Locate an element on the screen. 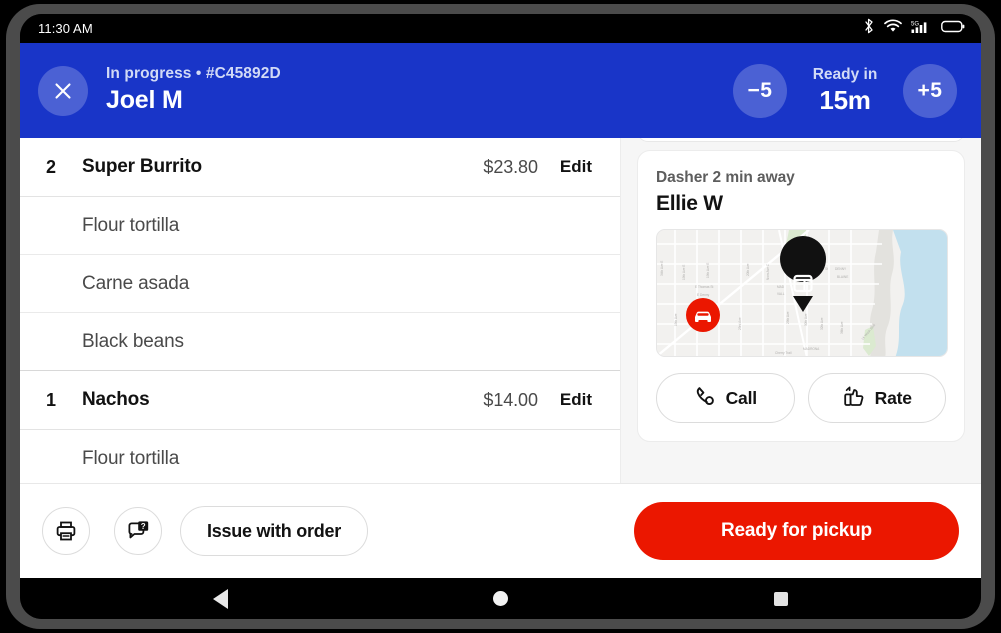 This screenshot has height=633, width=1001. table-row: 2 Super Burrito $23.80 Edit is located at coordinates (320, 167).